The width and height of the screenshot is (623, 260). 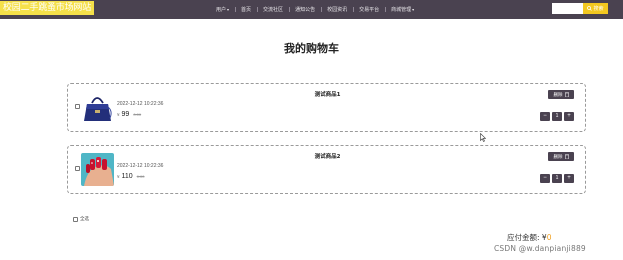 I want to click on nav-item-label: 交易平台, so click(x=369, y=10).